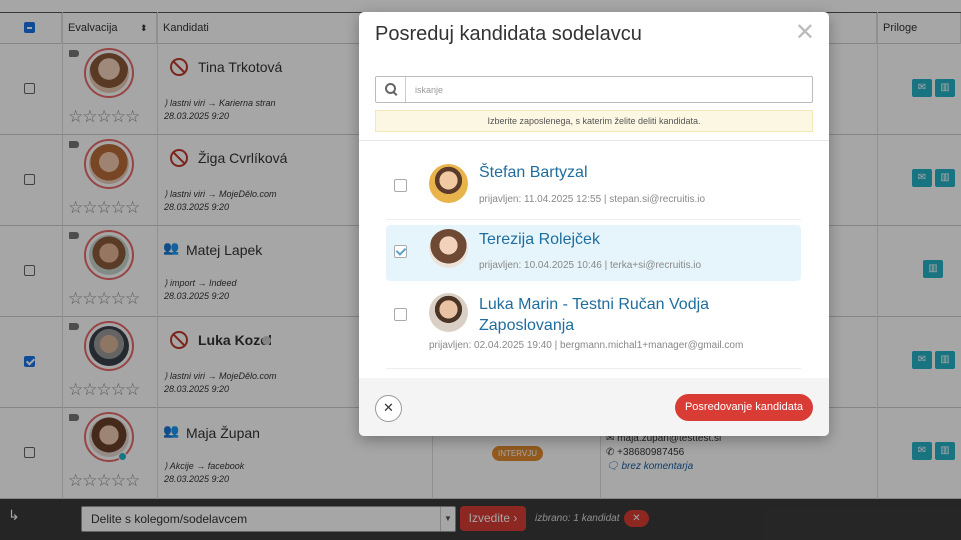 The height and width of the screenshot is (540, 961). I want to click on colleague-name: Terezija Rolejček, so click(539, 239).